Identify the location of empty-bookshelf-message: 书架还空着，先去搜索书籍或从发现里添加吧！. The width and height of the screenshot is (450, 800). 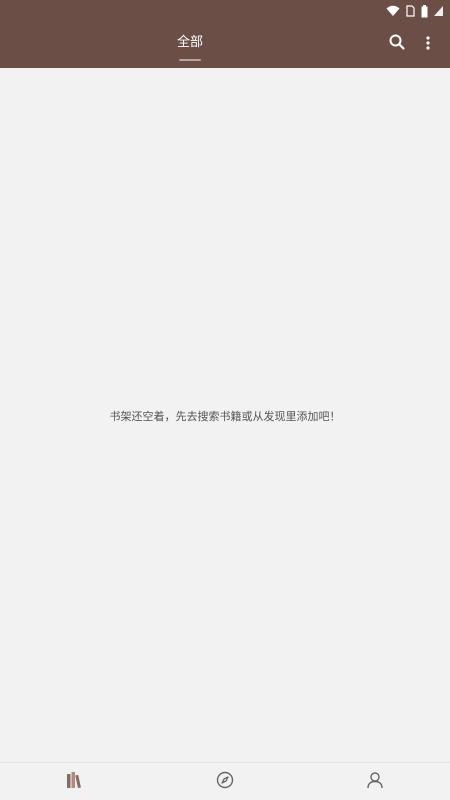
(225, 416).